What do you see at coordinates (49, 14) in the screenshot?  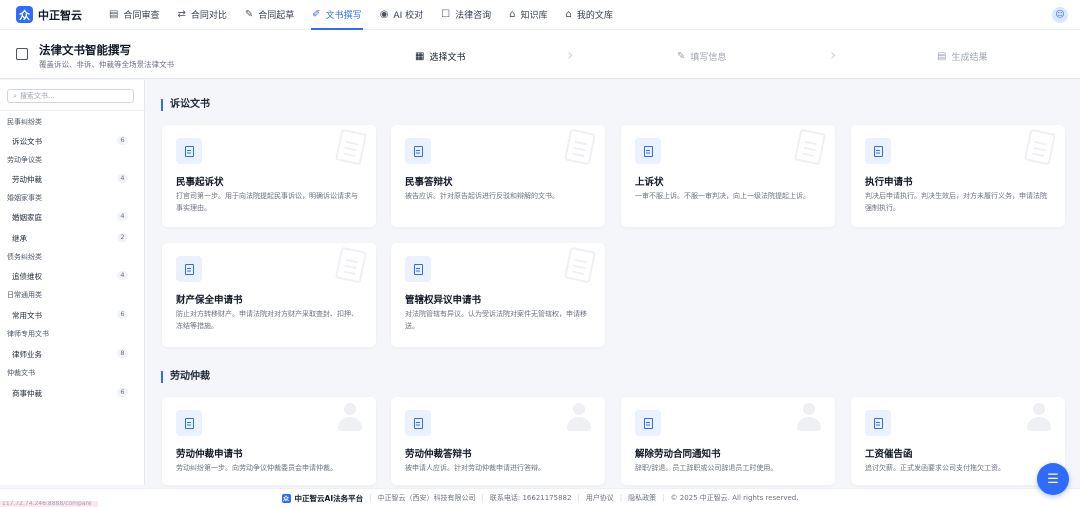 I see `brand-logo: 众 中正智云` at bounding box center [49, 14].